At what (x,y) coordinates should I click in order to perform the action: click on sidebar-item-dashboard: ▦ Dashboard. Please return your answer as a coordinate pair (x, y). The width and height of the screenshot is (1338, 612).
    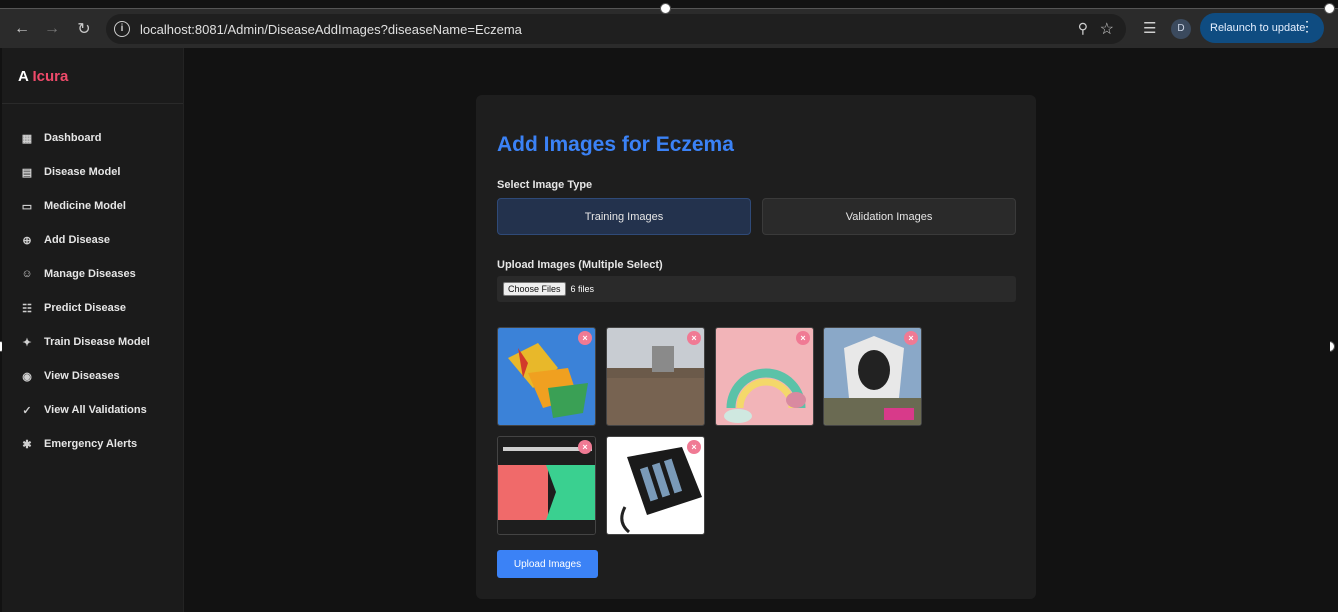
    Looking at the image, I should click on (93, 138).